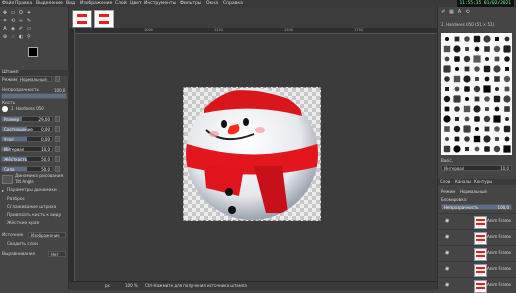 The height and width of the screenshot is (293, 516). Describe the element at coordinates (49, 3) in the screenshot. I see `menu-select: Выделение` at that location.